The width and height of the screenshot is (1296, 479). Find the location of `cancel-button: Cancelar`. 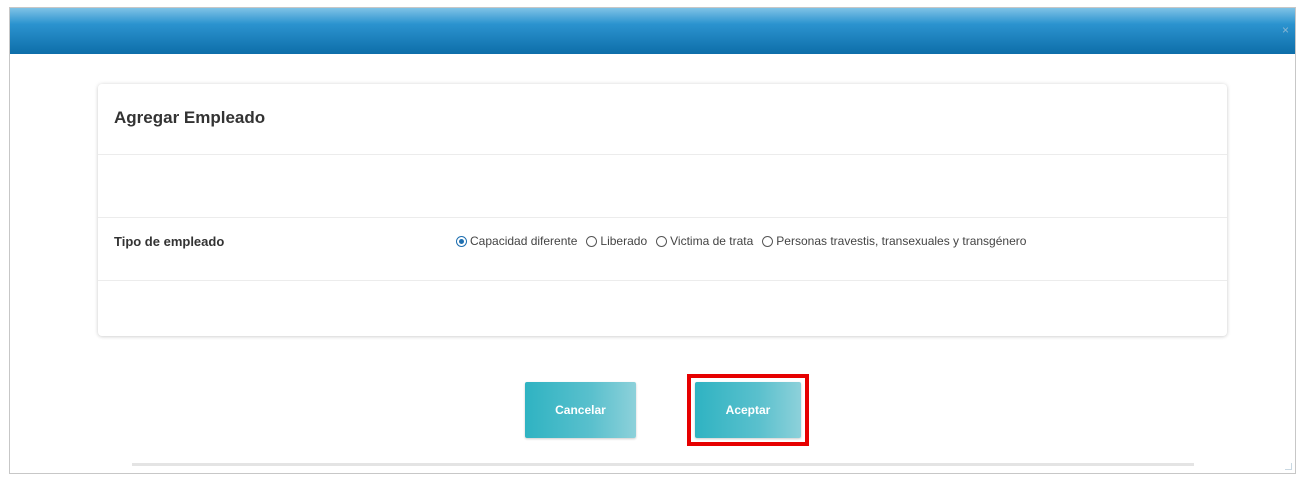

cancel-button: Cancelar is located at coordinates (580, 410).